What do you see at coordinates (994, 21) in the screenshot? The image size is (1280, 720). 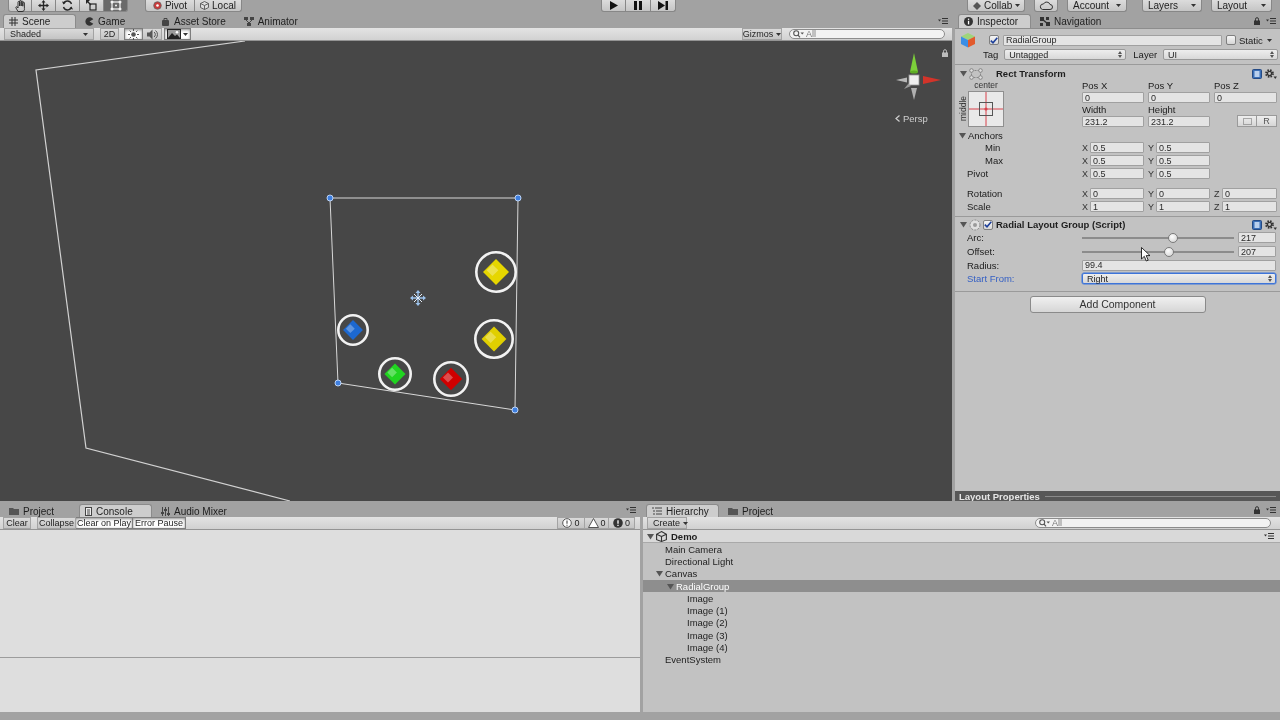 I see `tab: Inspector` at bounding box center [994, 21].